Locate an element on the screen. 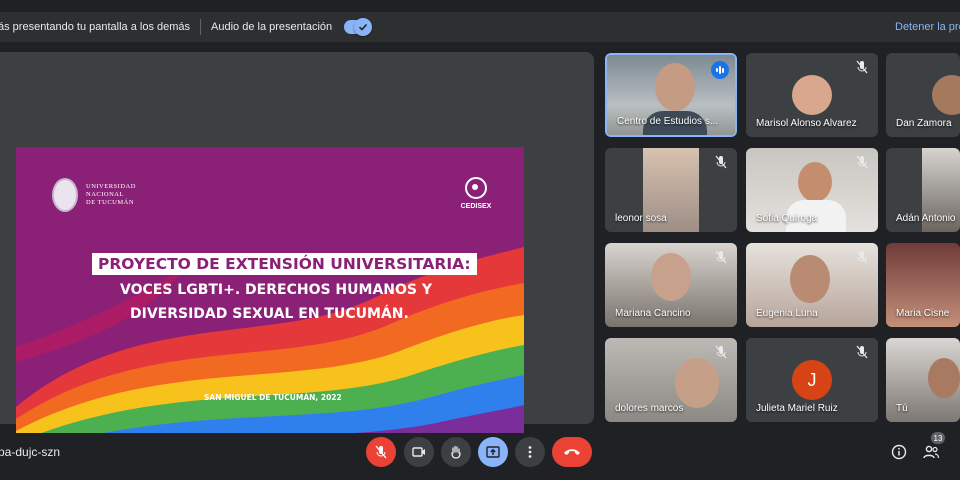 Image resolution: width=960 pixels, height=480 pixels. meeting-details-button is located at coordinates (899, 452).